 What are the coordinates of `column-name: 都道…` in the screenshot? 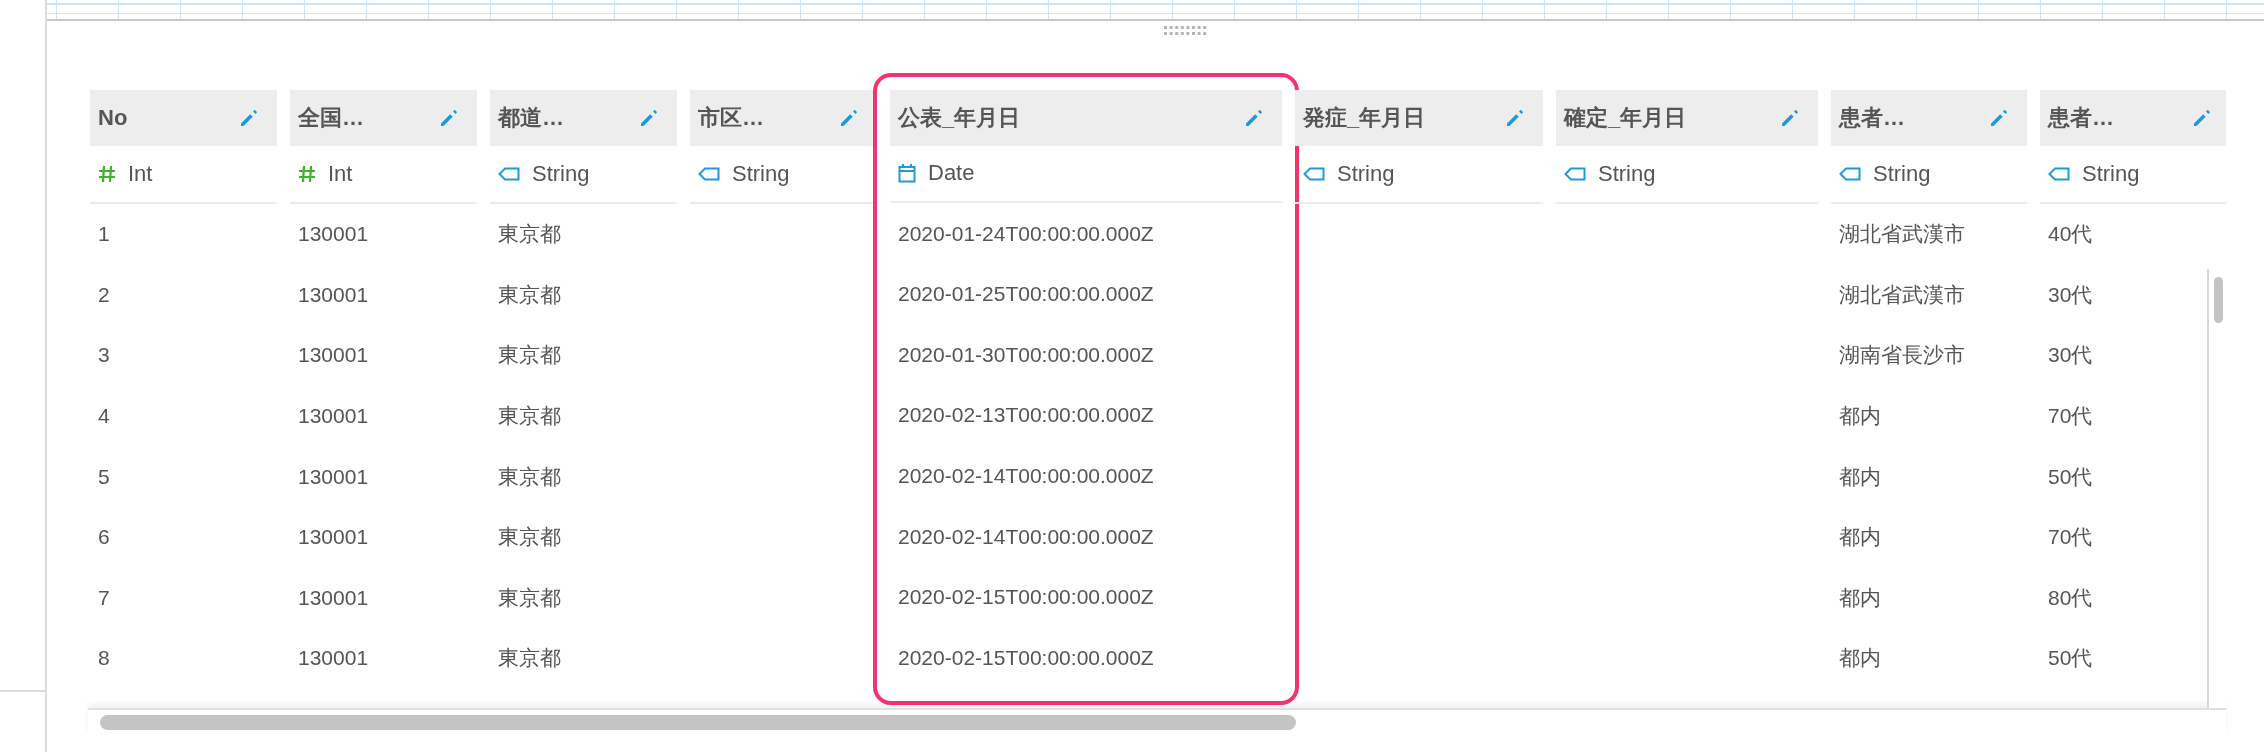 It's located at (531, 118).